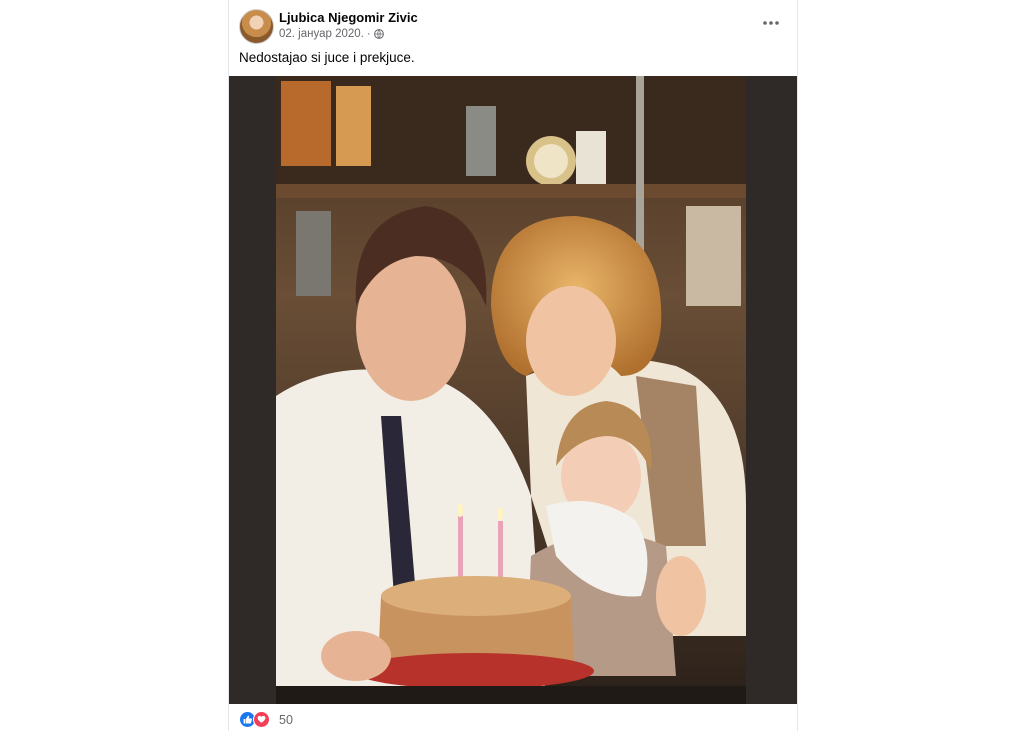 The image size is (1024, 731). I want to click on post-date: 02. јануар 2020., so click(321, 34).